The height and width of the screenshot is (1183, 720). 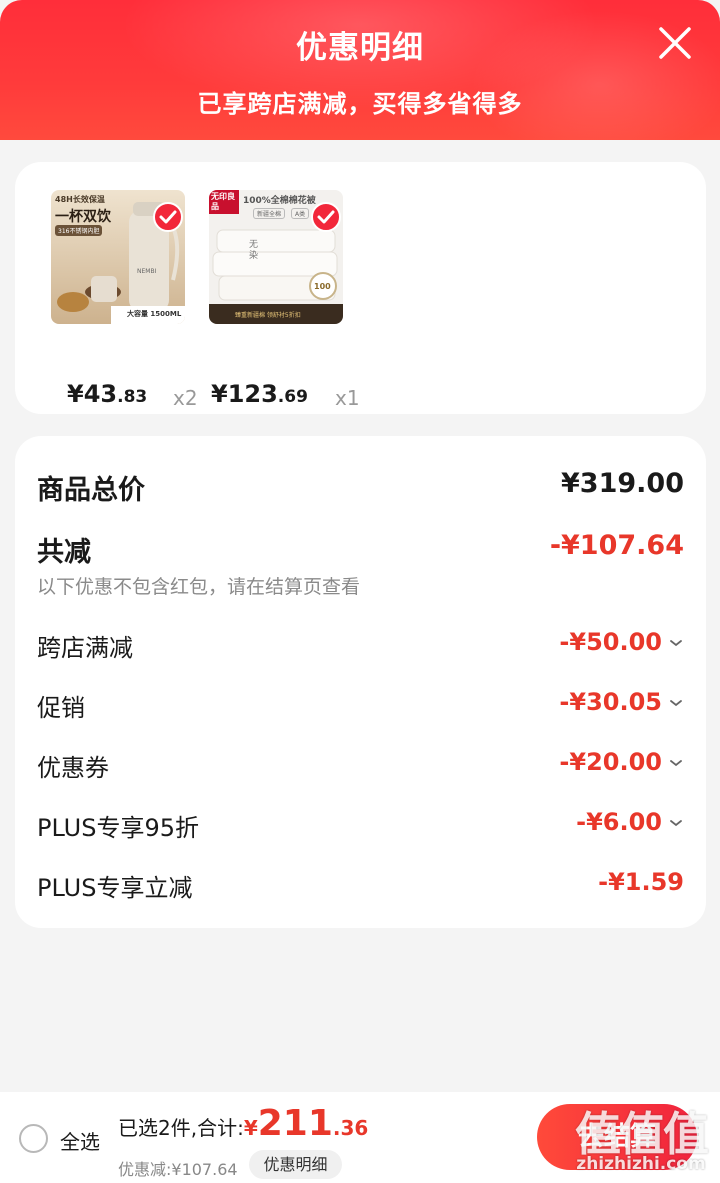 I want to click on total-discount-label: 共减, so click(x=64, y=552).